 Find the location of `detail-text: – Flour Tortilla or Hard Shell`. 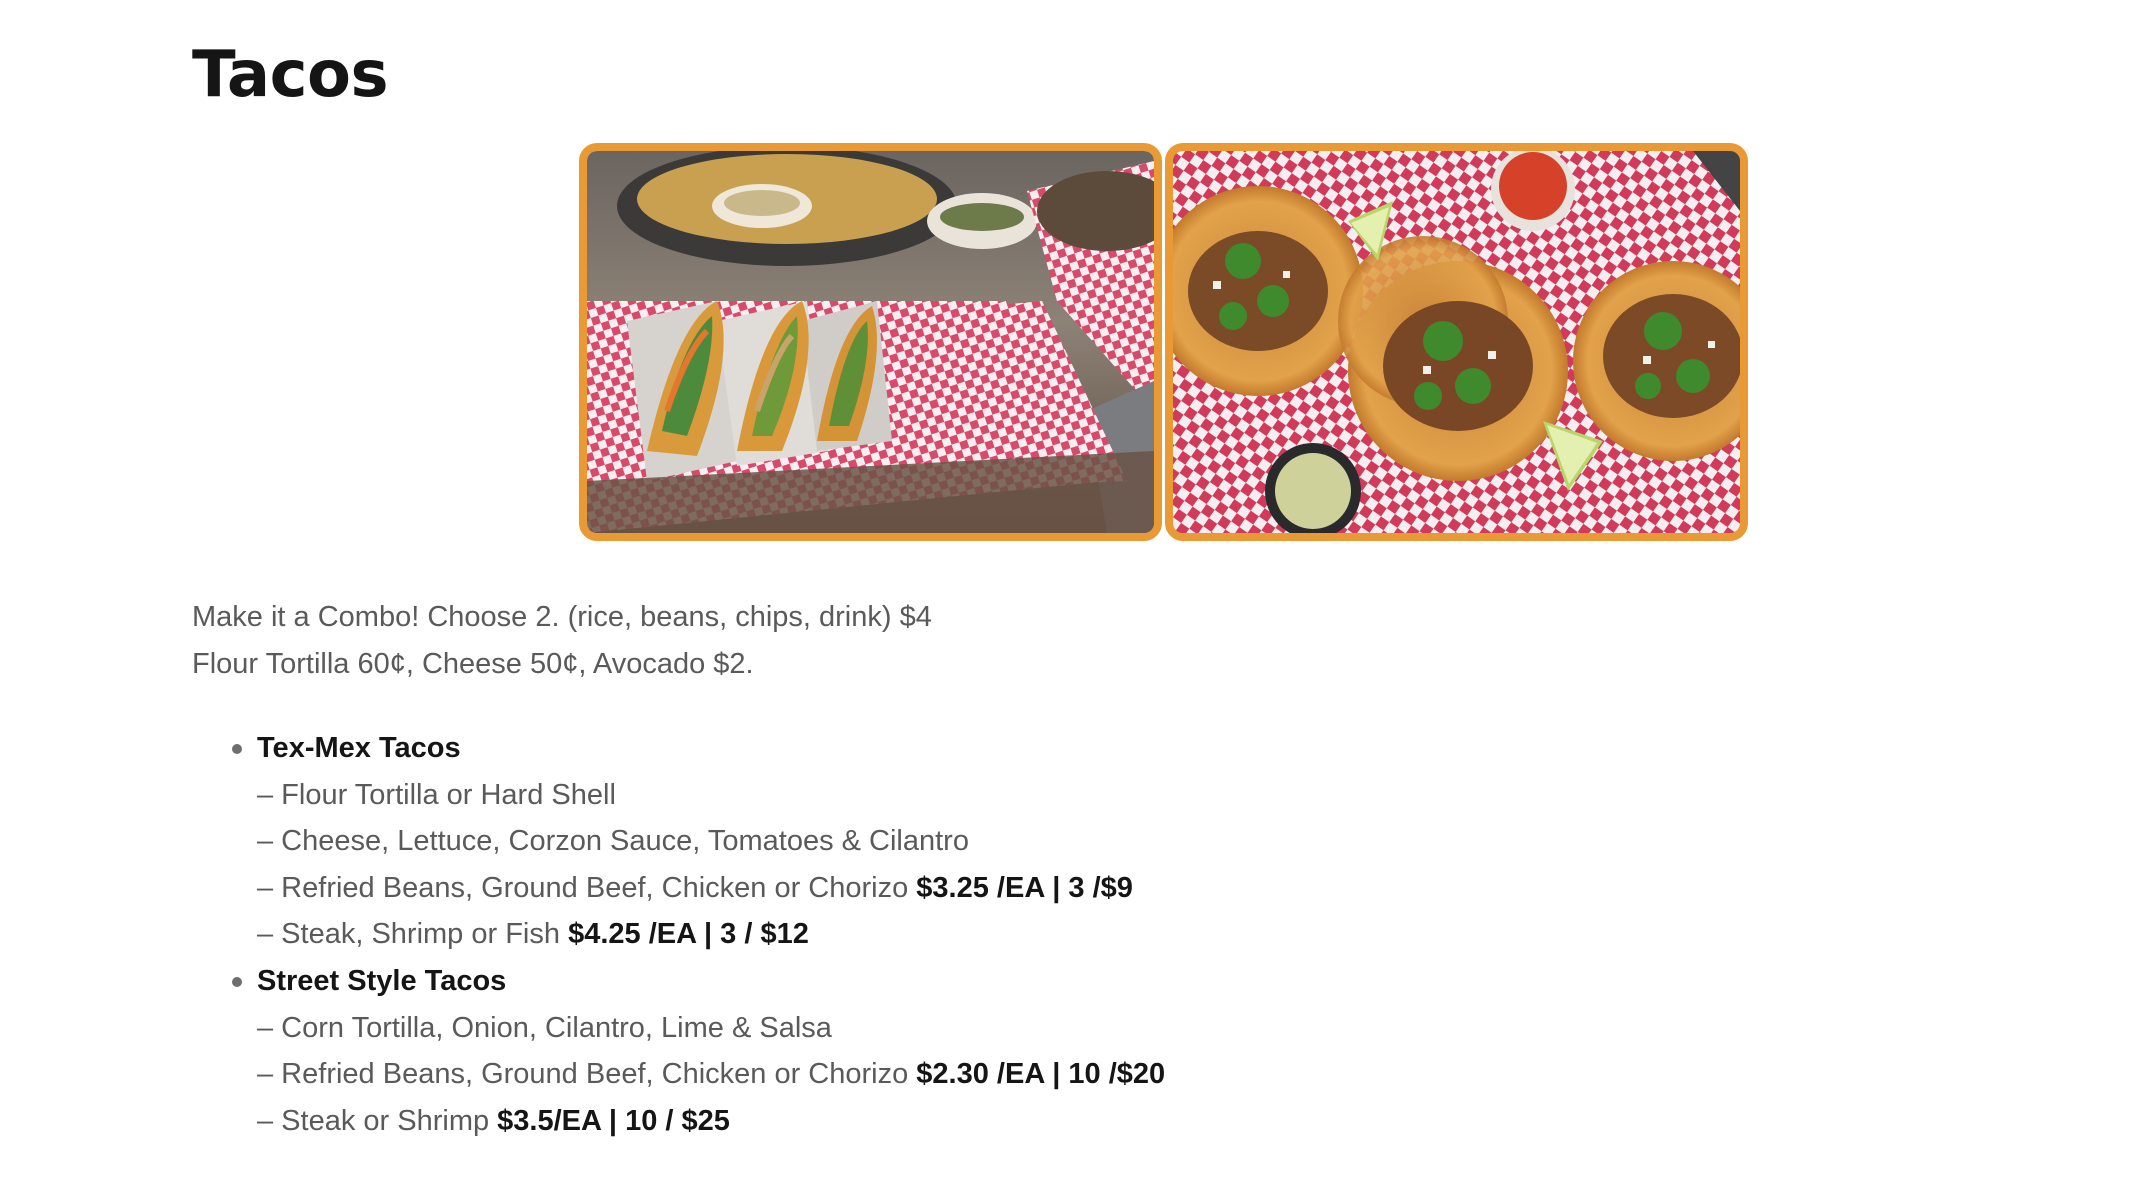

detail-text: – Flour Tortilla or Hard Shell is located at coordinates (436, 794).